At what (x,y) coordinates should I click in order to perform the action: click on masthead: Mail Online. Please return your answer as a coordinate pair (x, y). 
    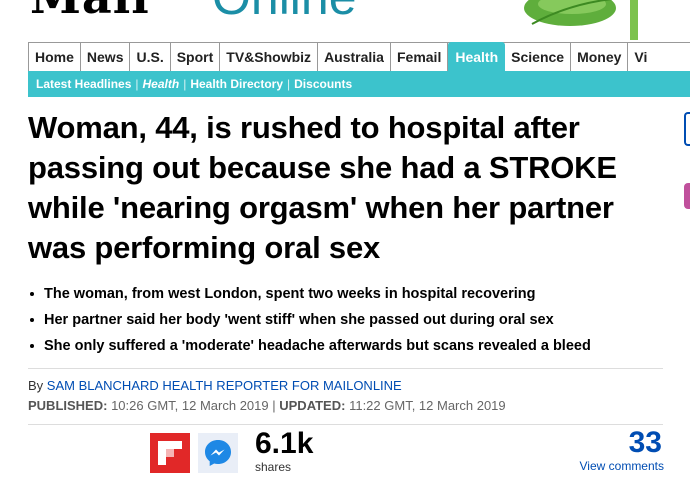
    Looking at the image, I should click on (345, 20).